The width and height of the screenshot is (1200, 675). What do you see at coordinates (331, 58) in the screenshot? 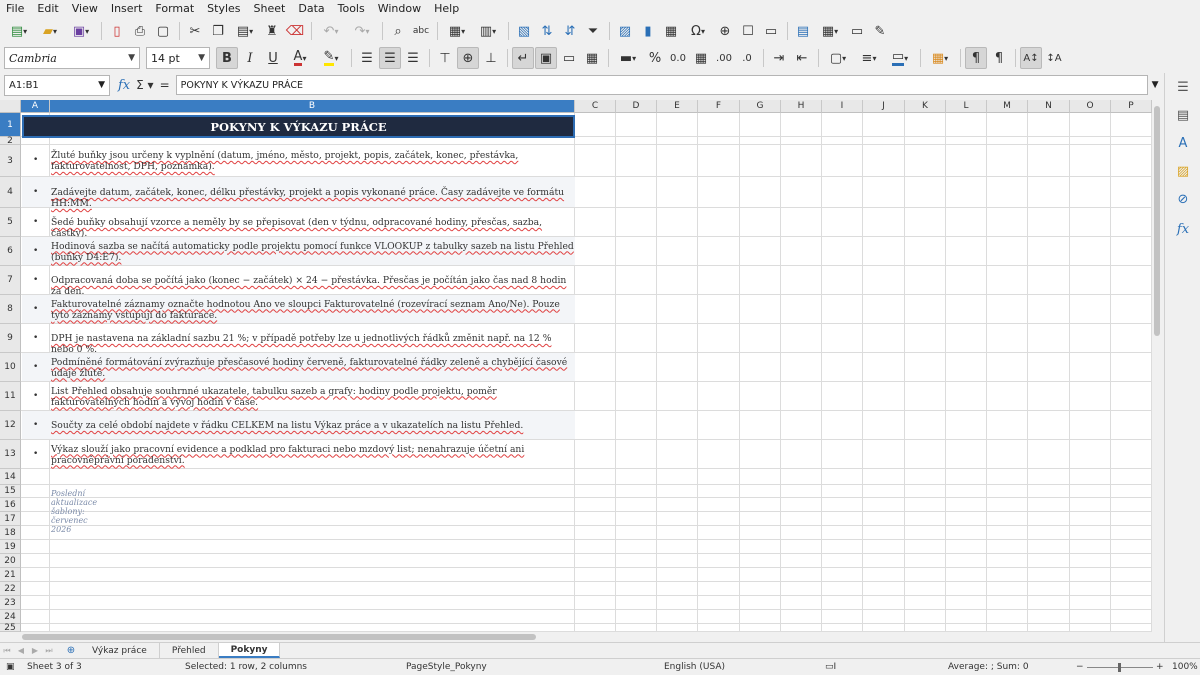
I see `highlight-color-icon: ✎ ▾` at bounding box center [331, 58].